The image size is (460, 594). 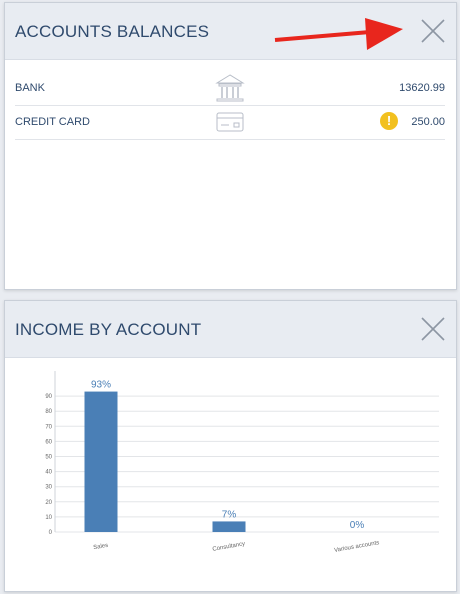 I want to click on close-income-panel-button, so click(x=433, y=329).